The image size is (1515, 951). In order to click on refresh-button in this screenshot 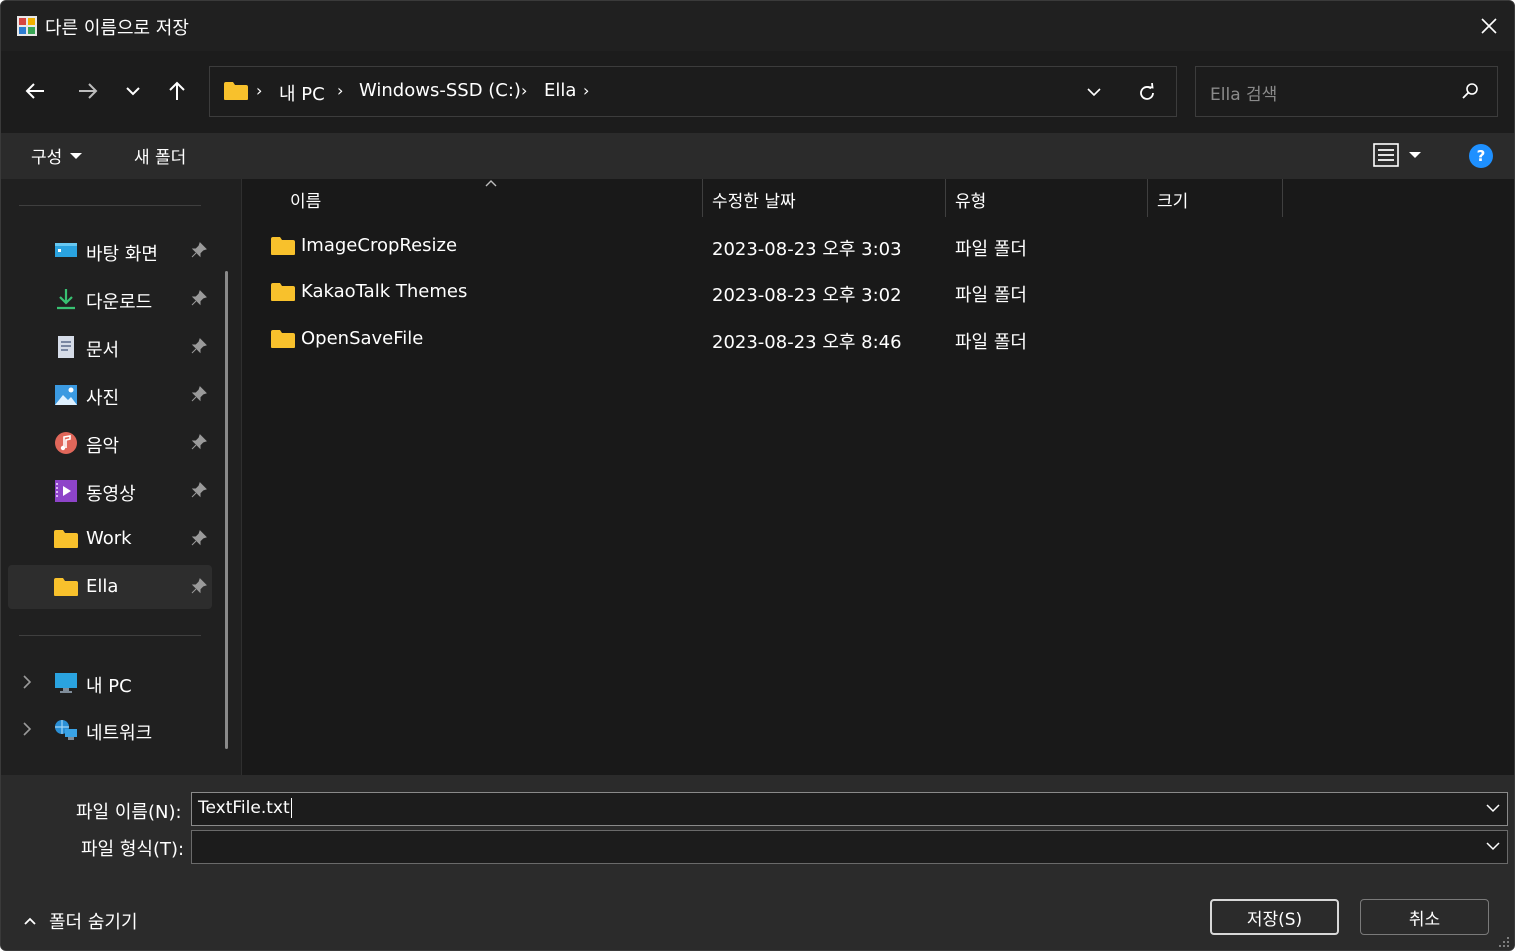, I will do `click(1147, 93)`.